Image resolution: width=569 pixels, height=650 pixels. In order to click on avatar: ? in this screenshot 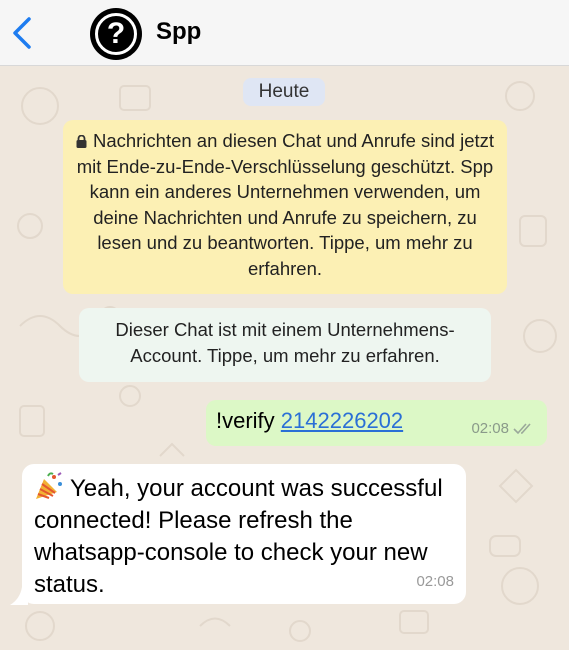, I will do `click(116, 34)`.